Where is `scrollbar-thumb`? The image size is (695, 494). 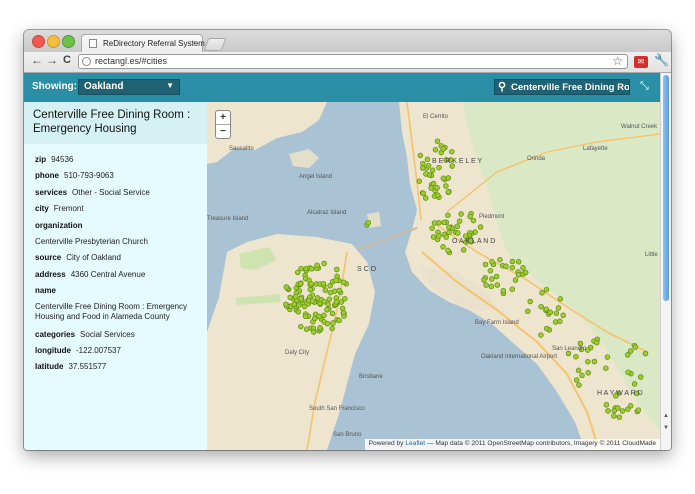 scrollbar-thumb is located at coordinates (666, 188).